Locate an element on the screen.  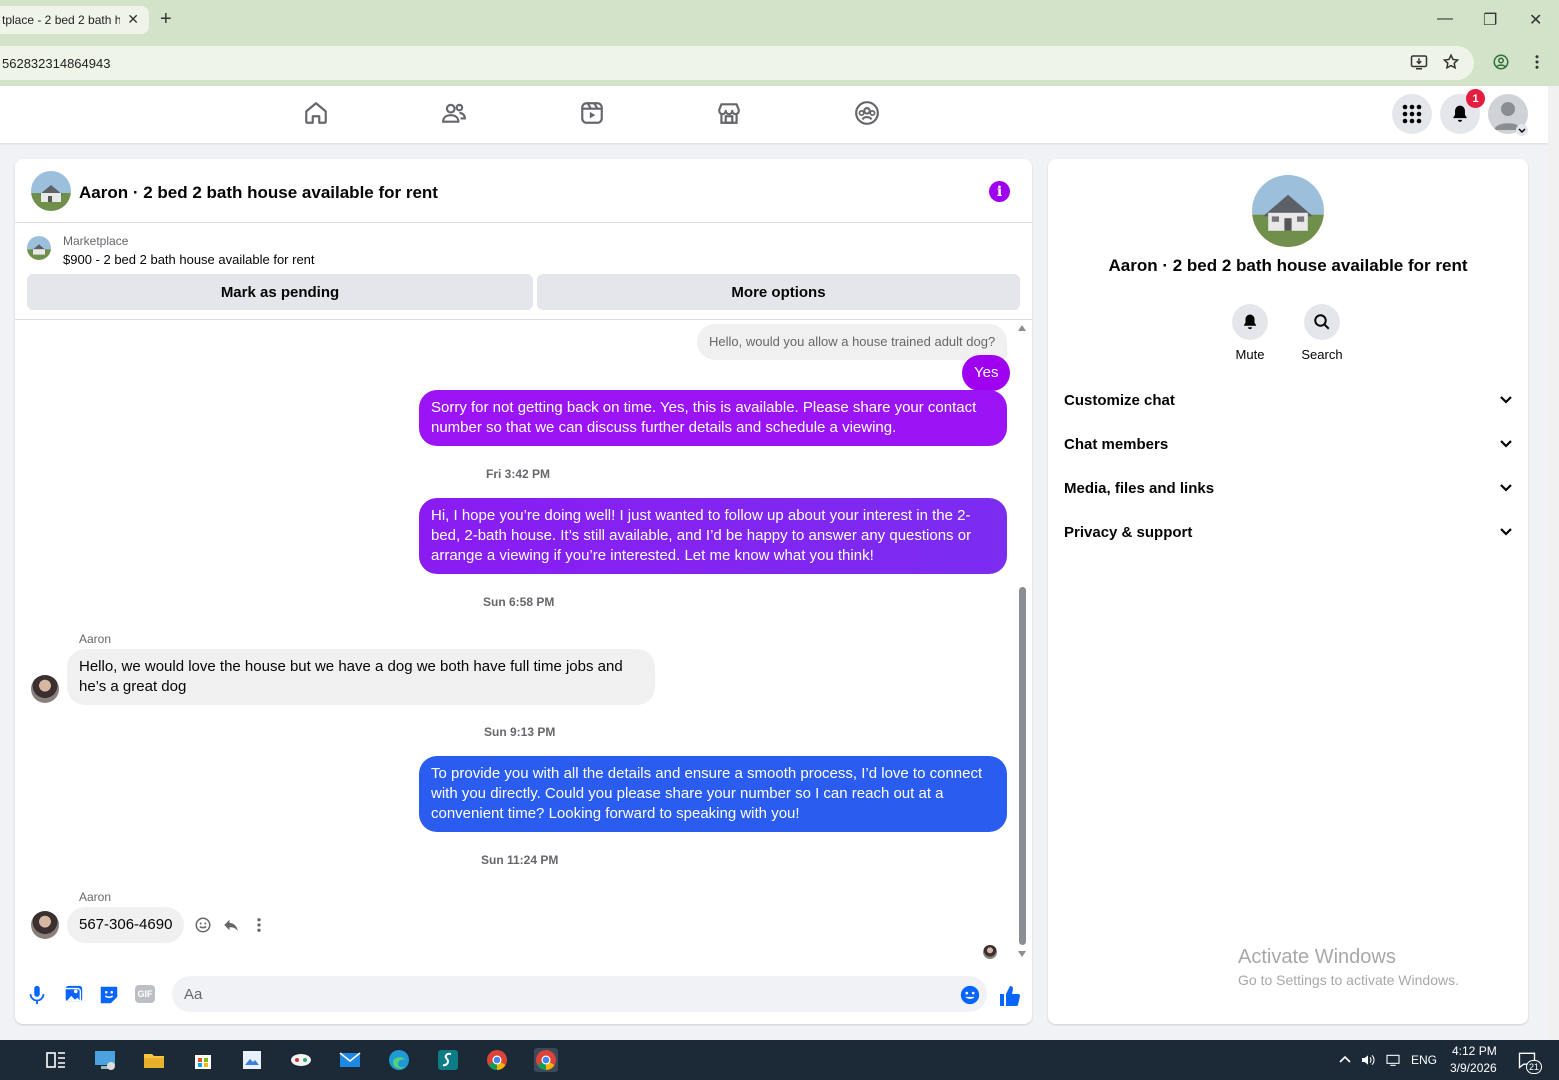
house-thumb-icon is located at coordinates (39, 248).